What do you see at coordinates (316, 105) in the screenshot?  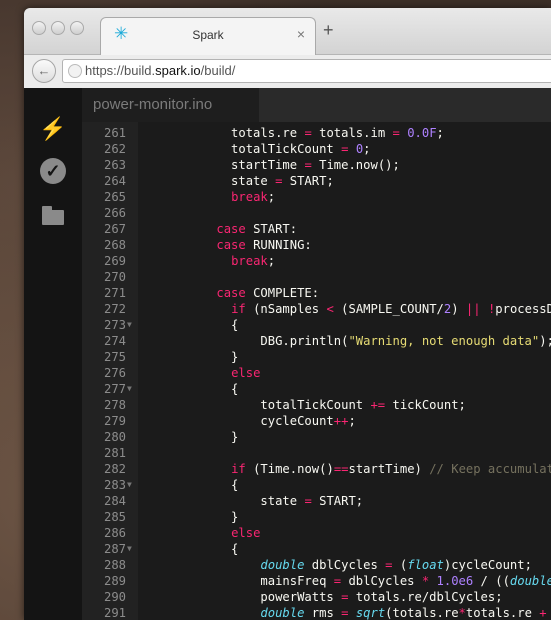 I see `file-tab-strip: power-monitor.ino` at bounding box center [316, 105].